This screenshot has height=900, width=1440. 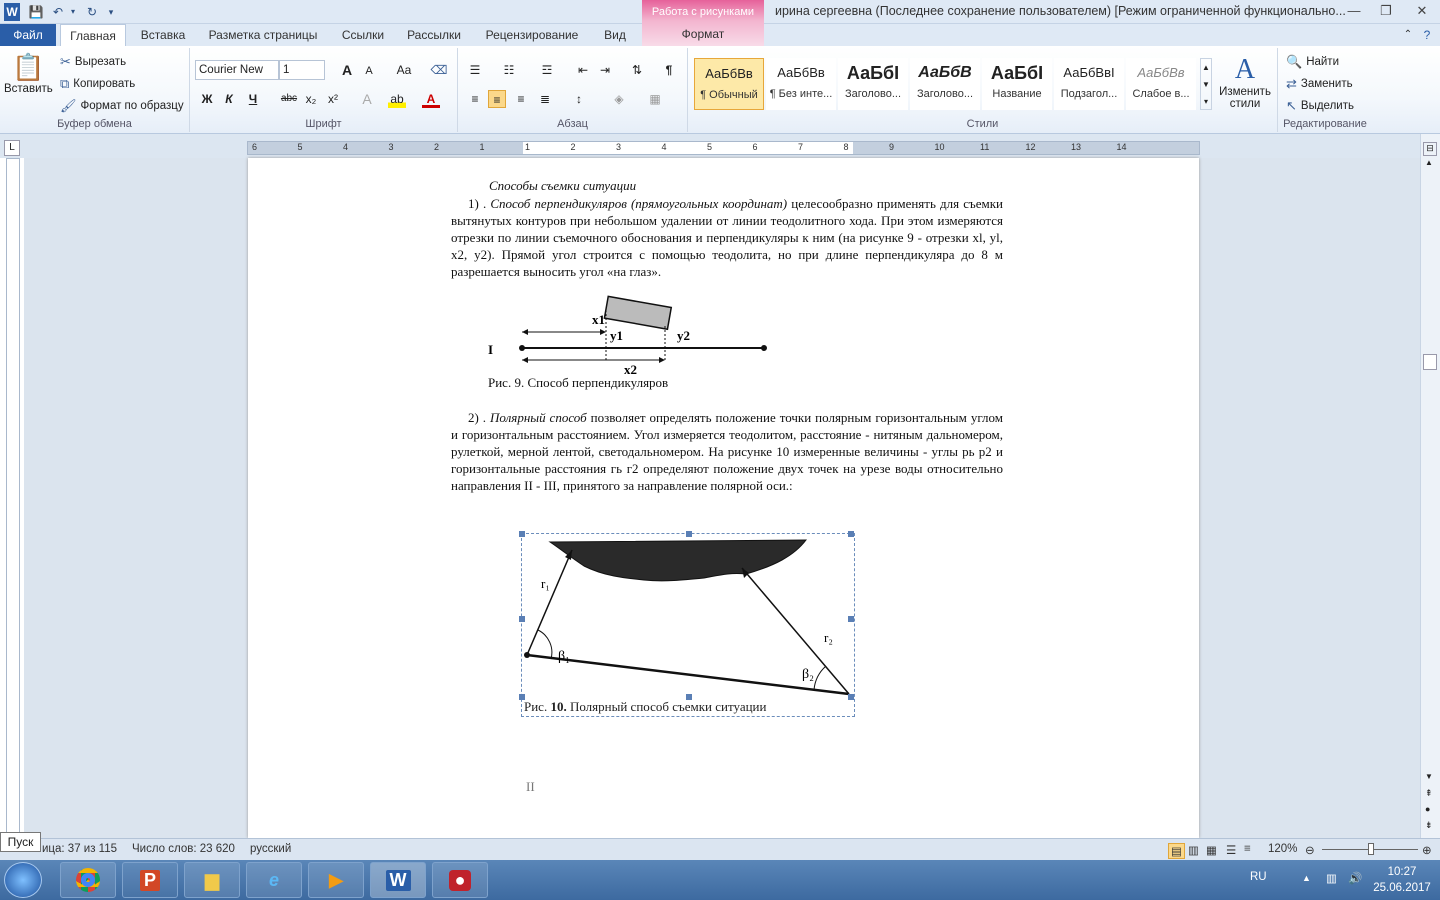 What do you see at coordinates (1402, 888) in the screenshot?
I see `clock-date: 25.06.2017` at bounding box center [1402, 888].